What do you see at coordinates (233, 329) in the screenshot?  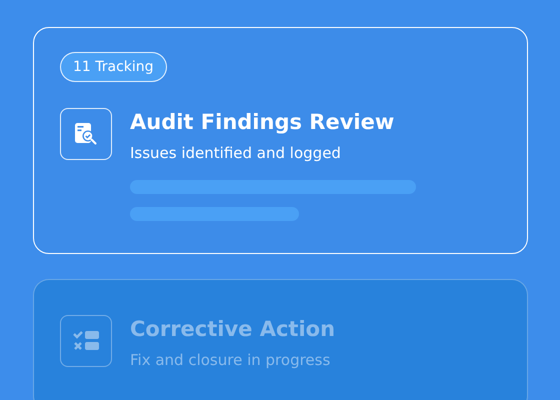 I see `card-title: Corrective Action` at bounding box center [233, 329].